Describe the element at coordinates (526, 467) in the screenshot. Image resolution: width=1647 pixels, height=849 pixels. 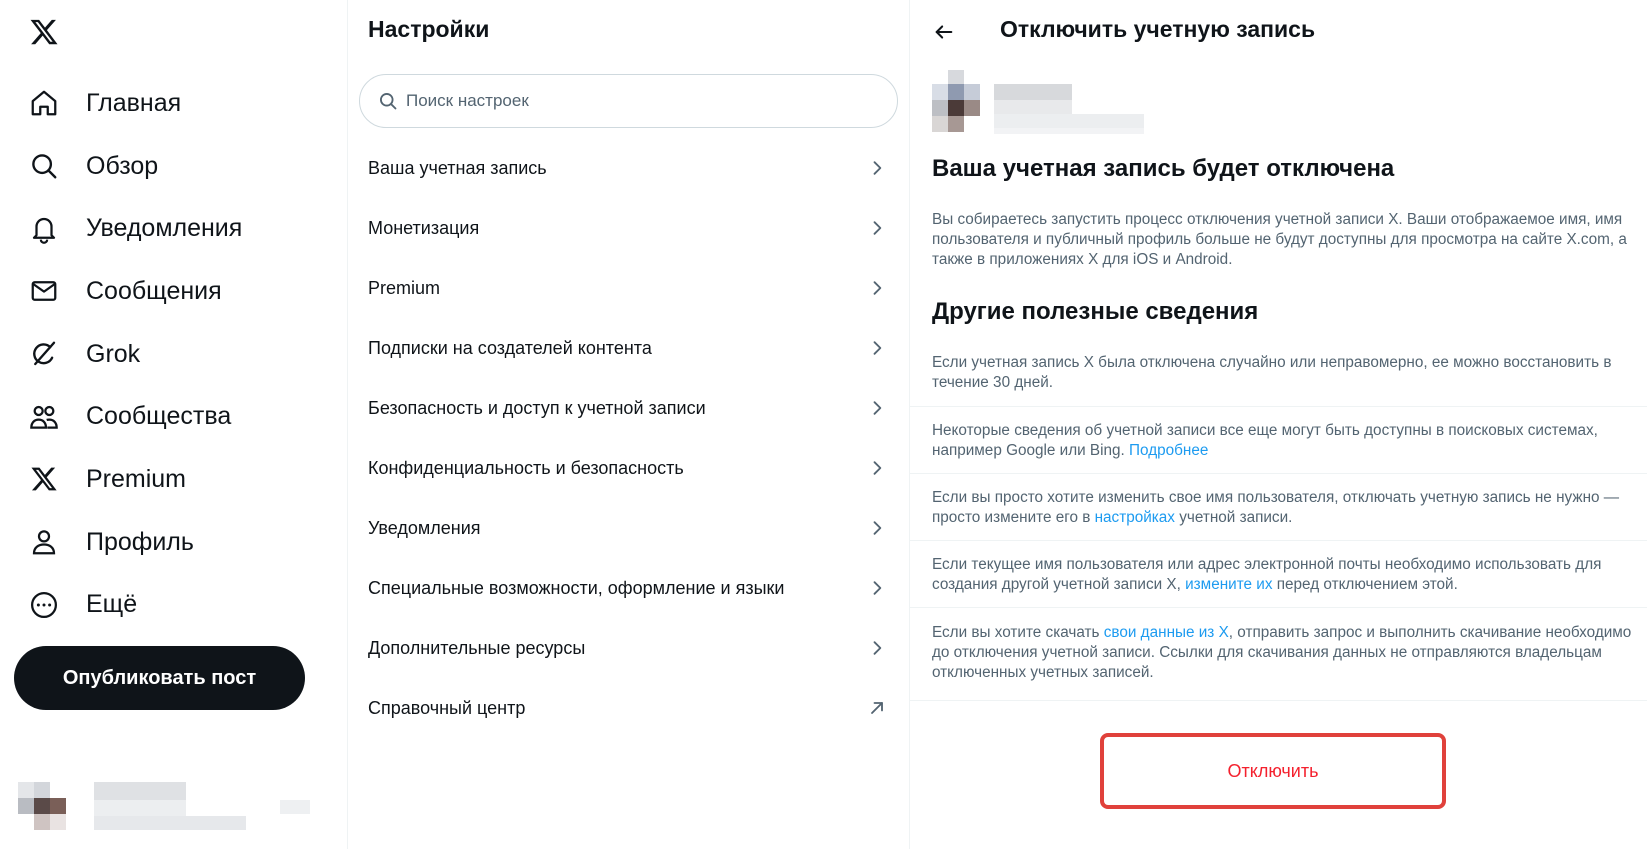
I see `settings-item-label: Конфиденциальность и безопасность` at that location.